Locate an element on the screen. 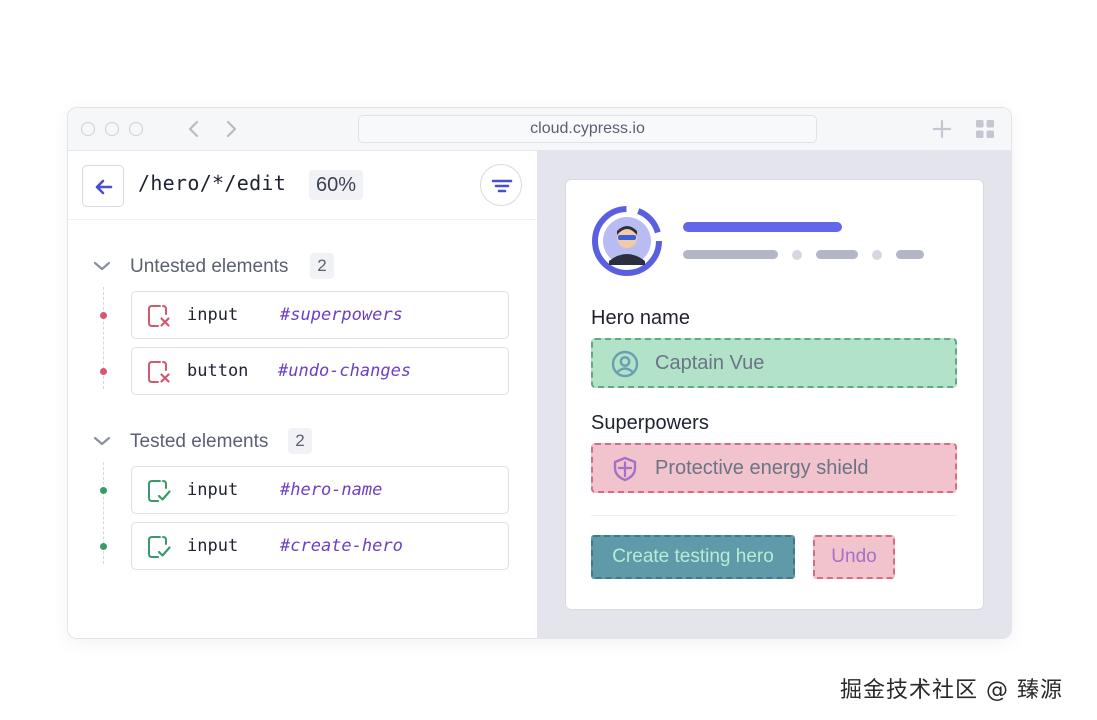 The height and width of the screenshot is (720, 1097). create-testing-hero-button: Create testing hero is located at coordinates (693, 557).